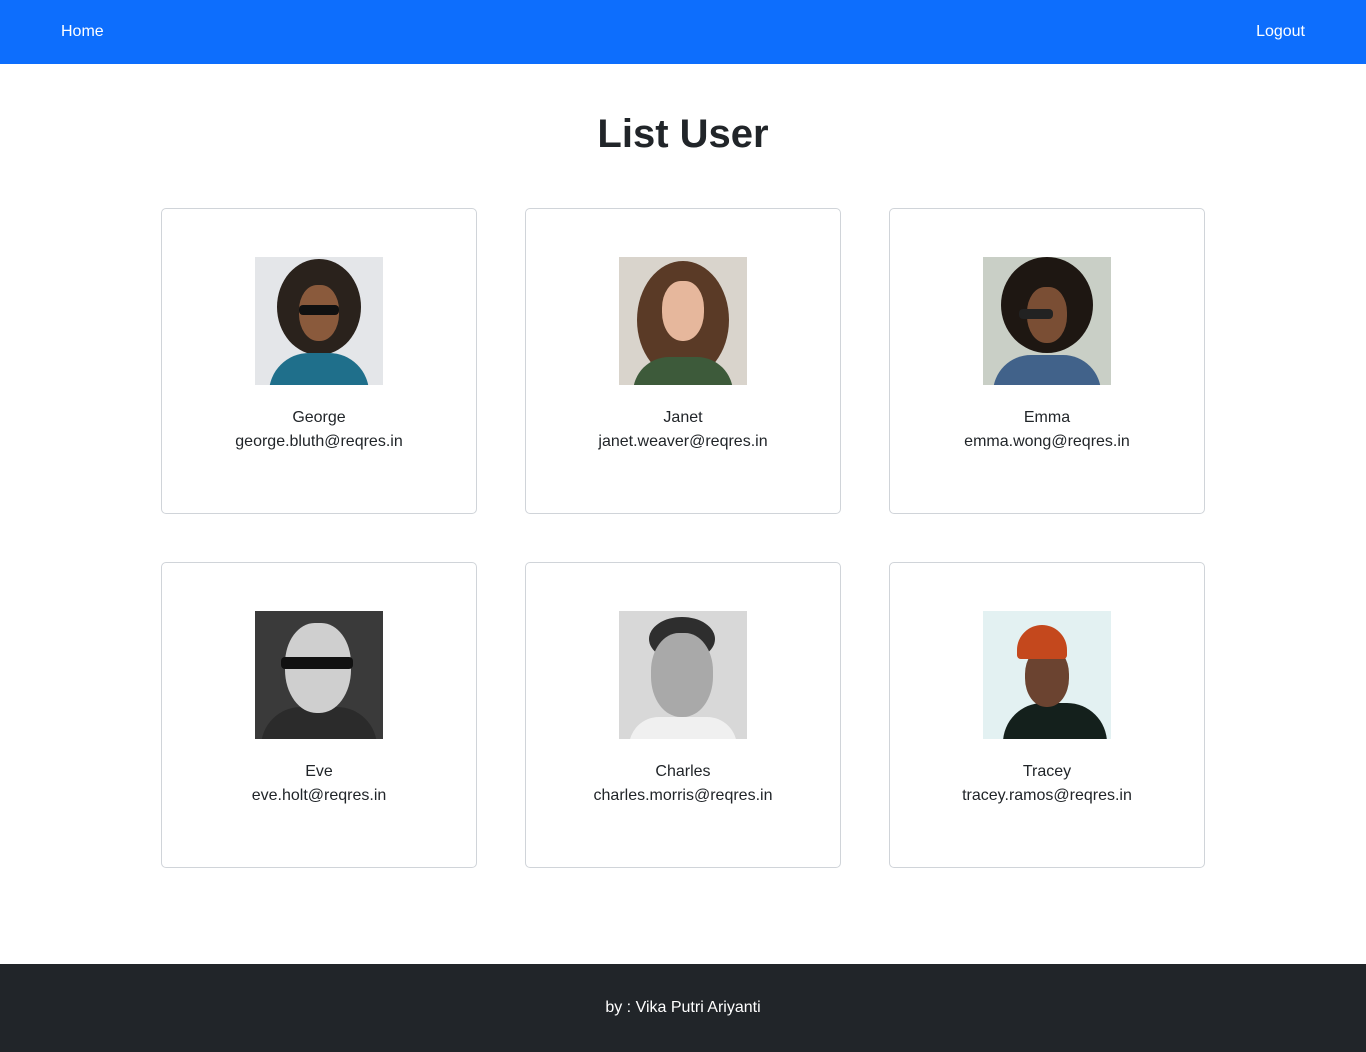 This screenshot has width=1366, height=1052. Describe the element at coordinates (683, 795) in the screenshot. I see `user-email: charles.morris@reqres.in` at that location.